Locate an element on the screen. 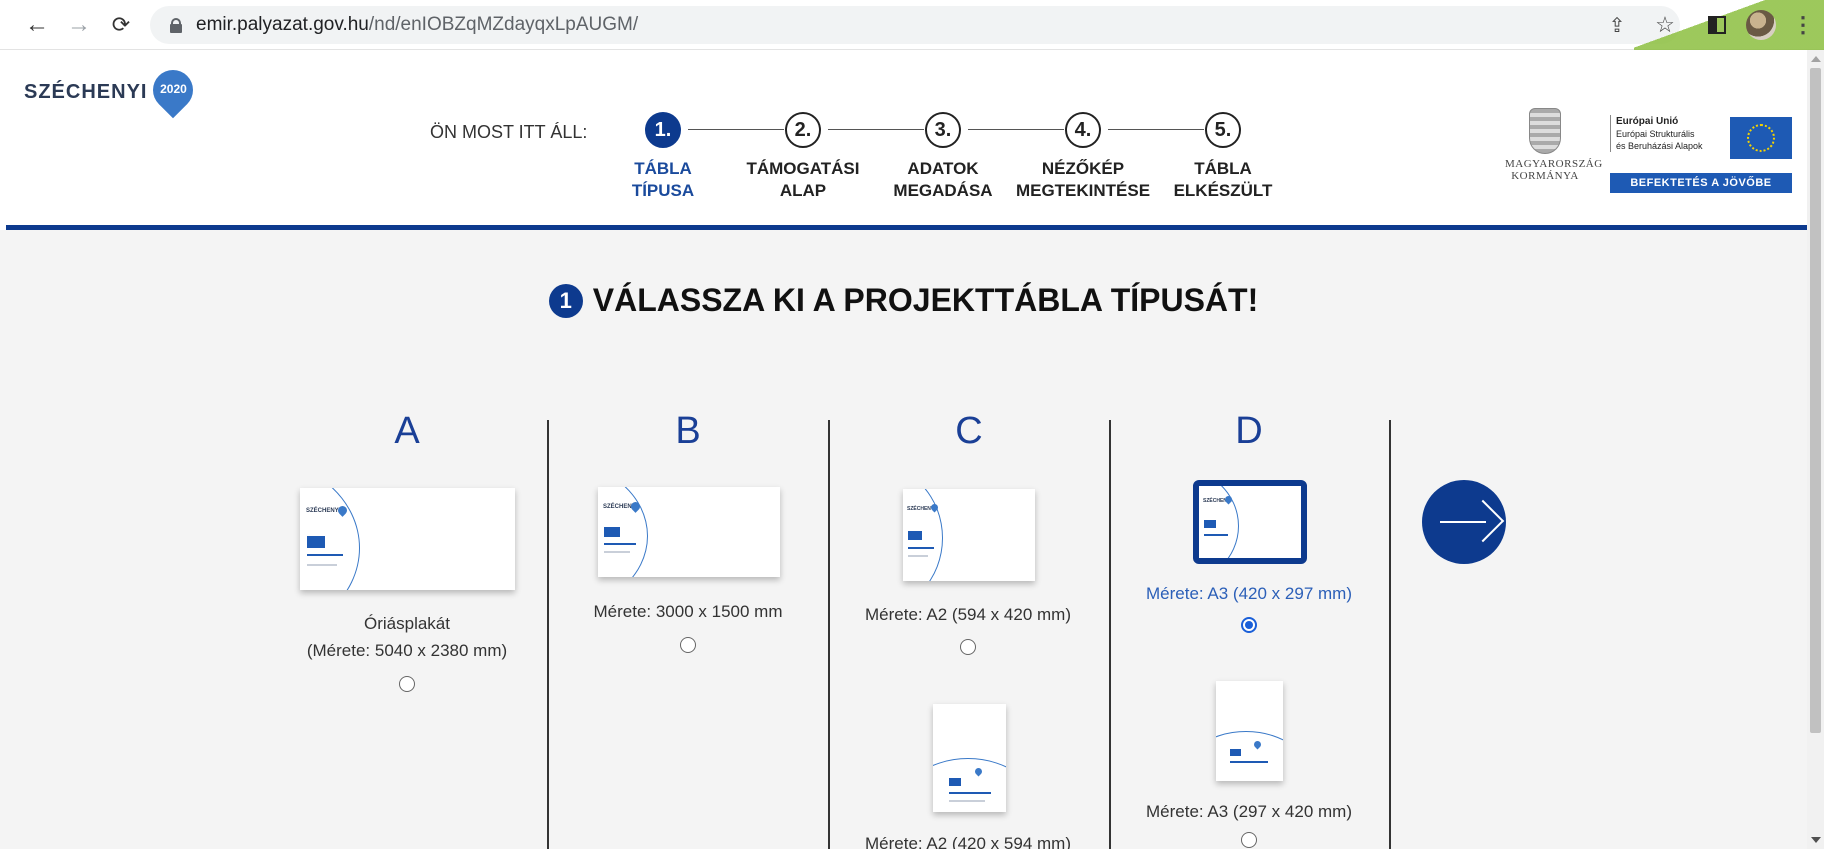  option-a-radio is located at coordinates (407, 684).